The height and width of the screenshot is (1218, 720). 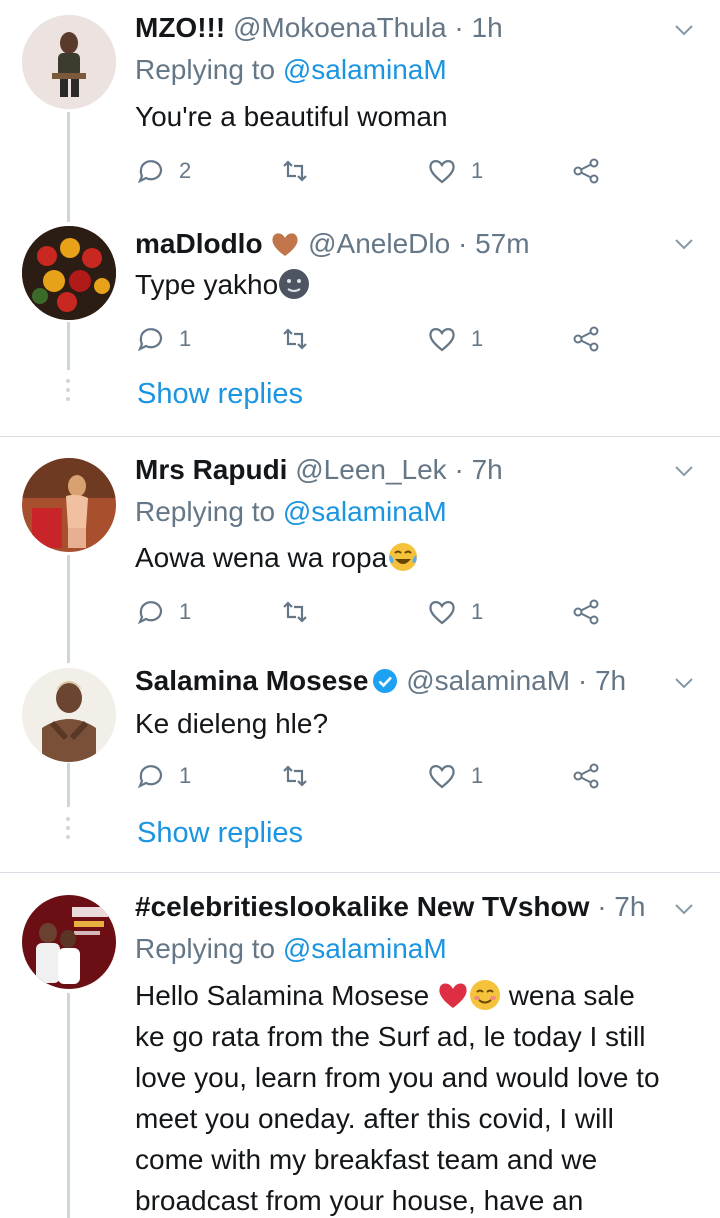 What do you see at coordinates (488, 680) in the screenshot?
I see `author-handle: @salaminaM` at bounding box center [488, 680].